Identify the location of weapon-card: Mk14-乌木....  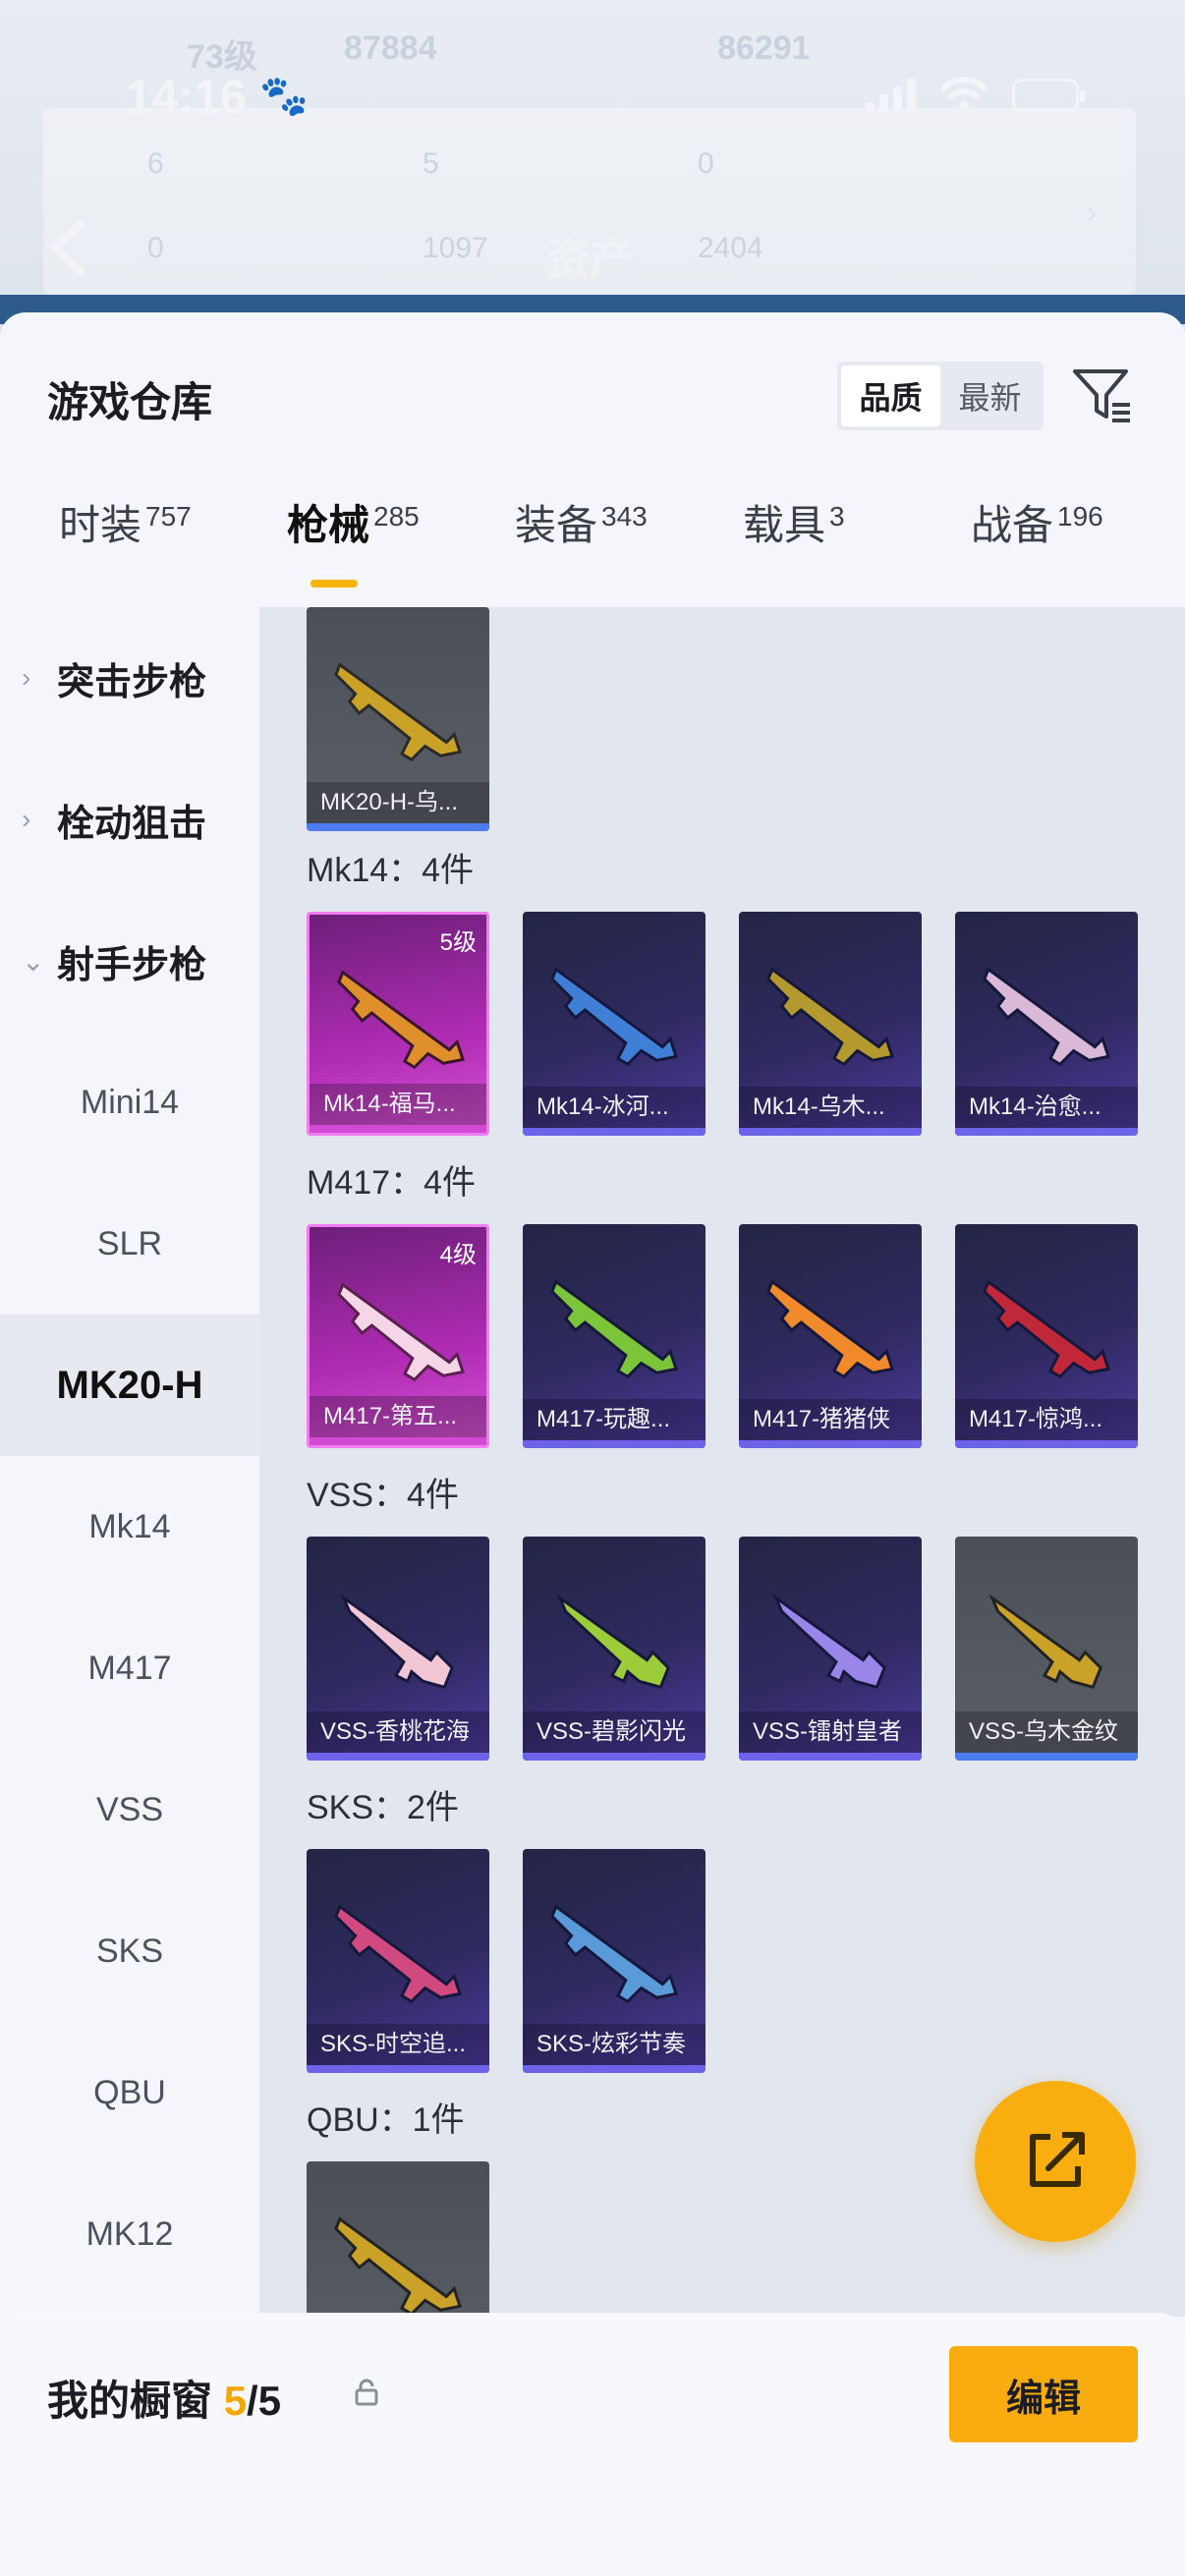
(831, 1024).